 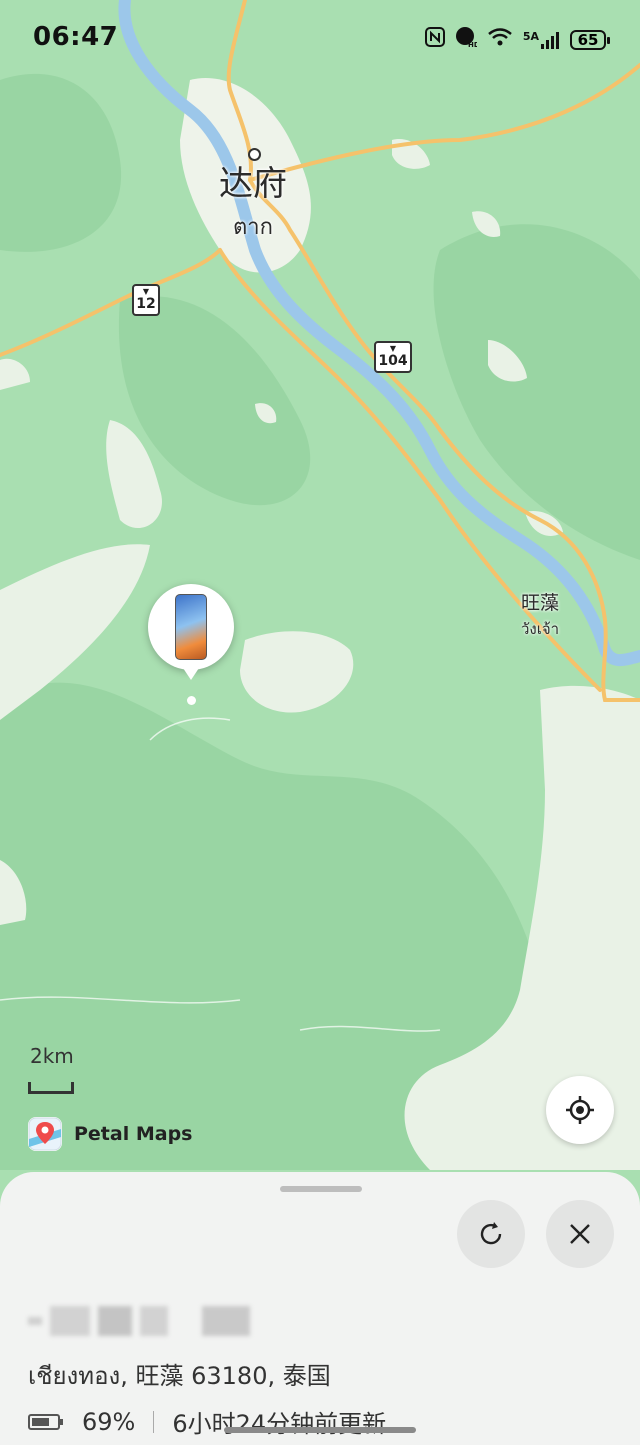 I want to click on device-location-dot, so click(x=191, y=700).